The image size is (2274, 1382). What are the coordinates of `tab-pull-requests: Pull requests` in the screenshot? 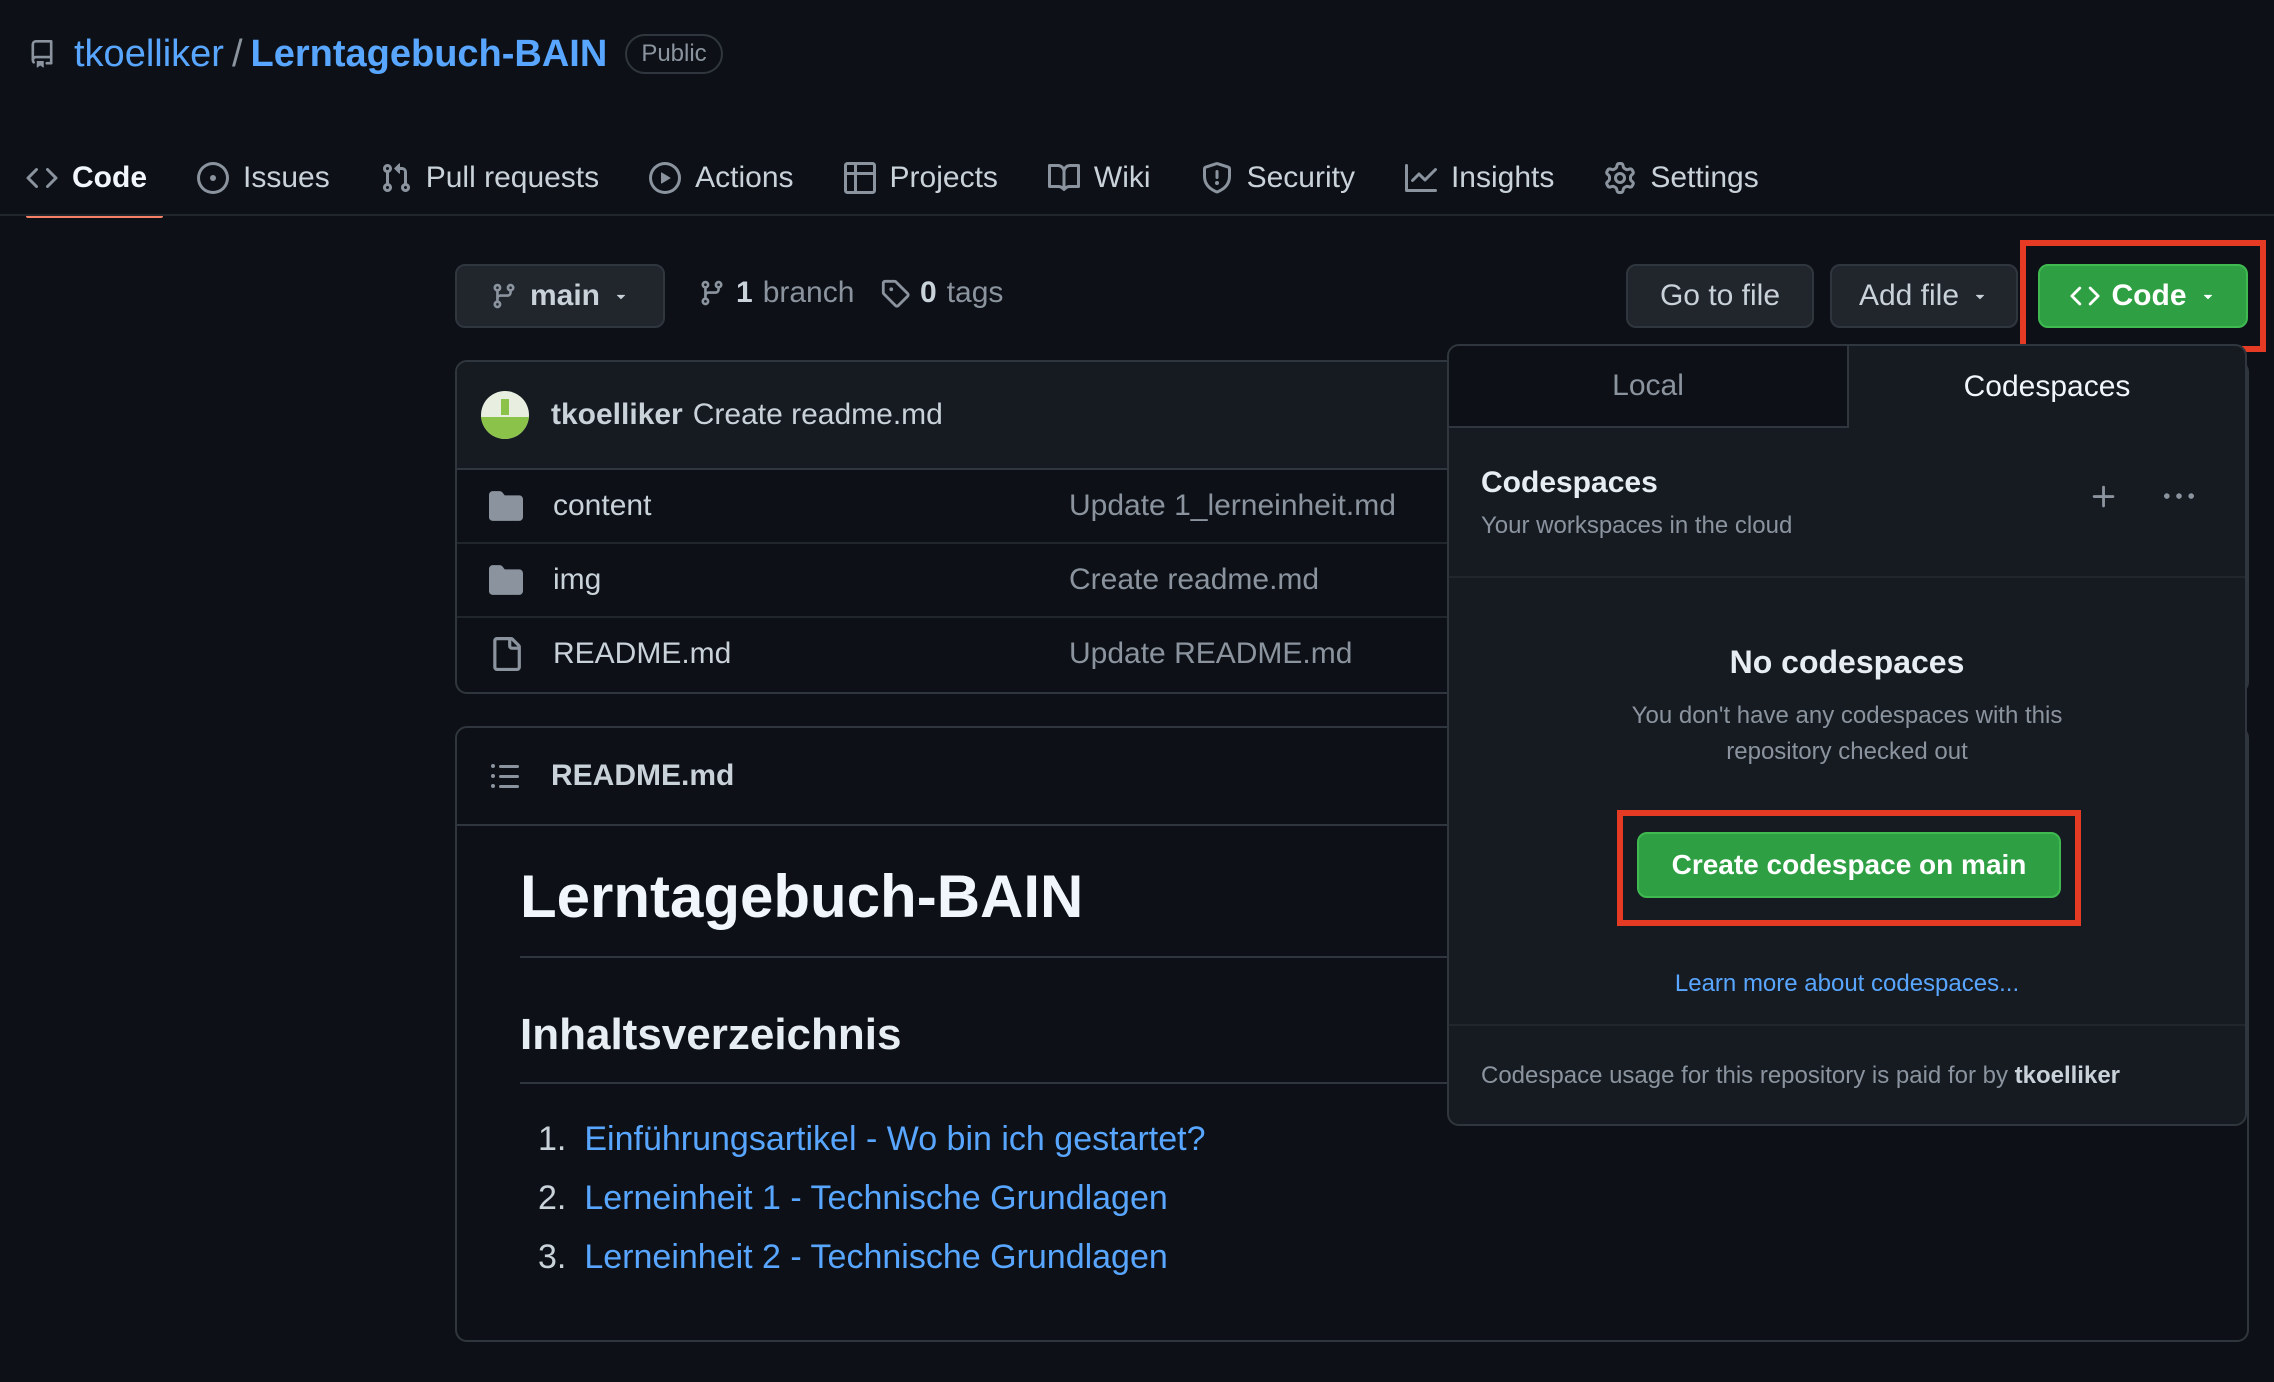 It's located at (489, 178).